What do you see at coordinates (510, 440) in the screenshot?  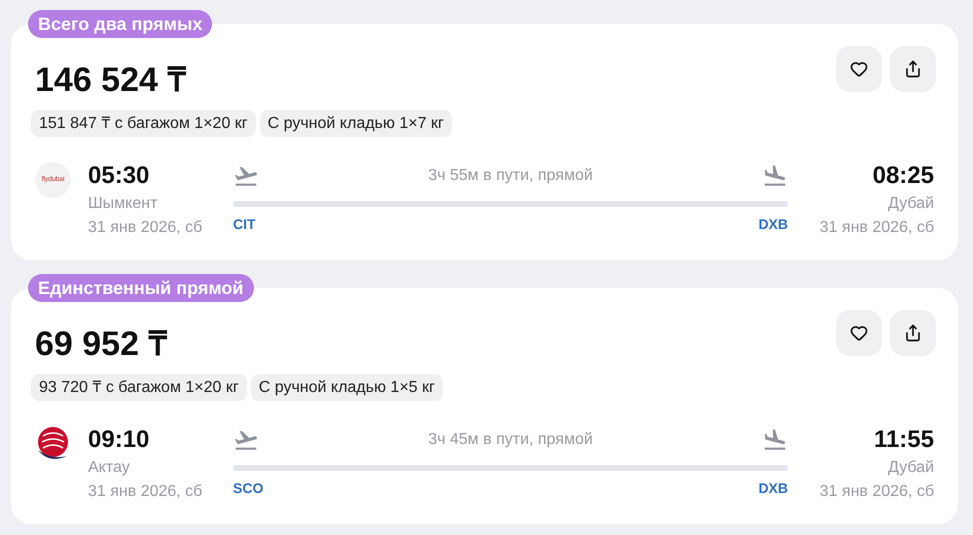 I see `flight-duration: 3ч 45м в пути, прямой` at bounding box center [510, 440].